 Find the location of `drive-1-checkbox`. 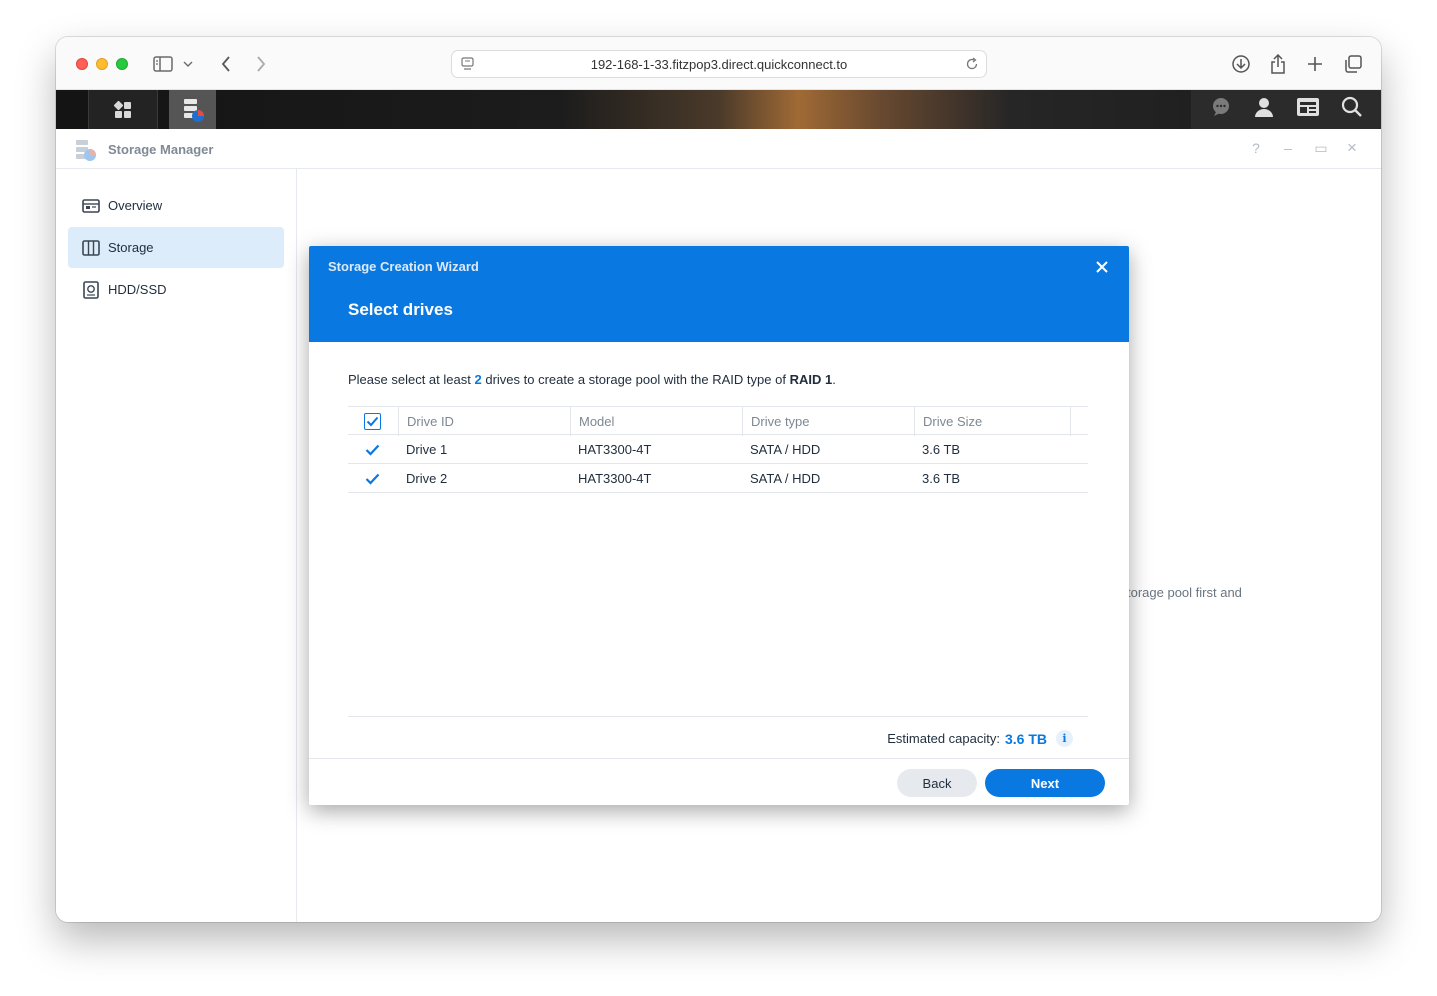

drive-1-checkbox is located at coordinates (372, 449).